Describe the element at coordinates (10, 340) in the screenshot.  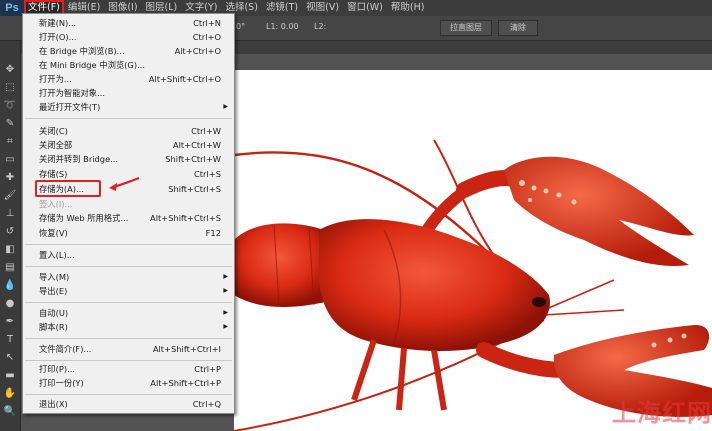
I see `type-tool-icon: T` at that location.